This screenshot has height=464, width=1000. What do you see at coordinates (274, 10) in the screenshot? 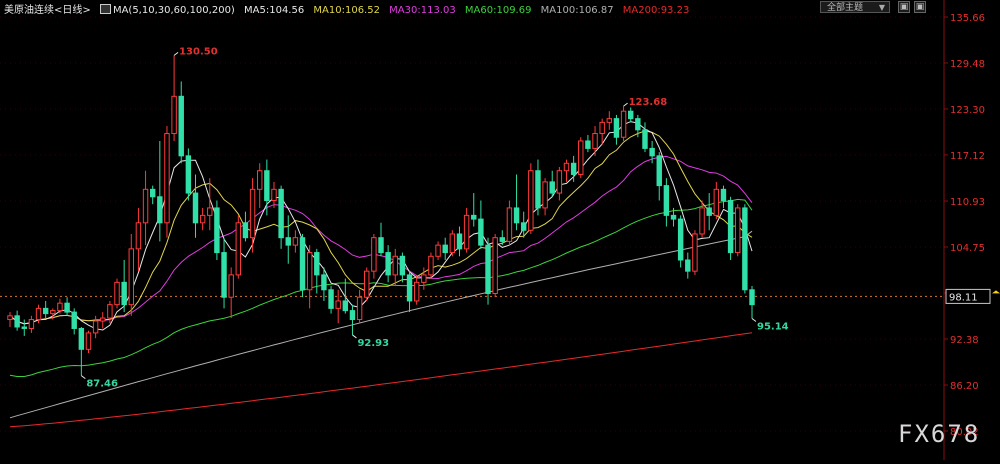
I see `ma5-value: MA5:104.56` at bounding box center [274, 10].